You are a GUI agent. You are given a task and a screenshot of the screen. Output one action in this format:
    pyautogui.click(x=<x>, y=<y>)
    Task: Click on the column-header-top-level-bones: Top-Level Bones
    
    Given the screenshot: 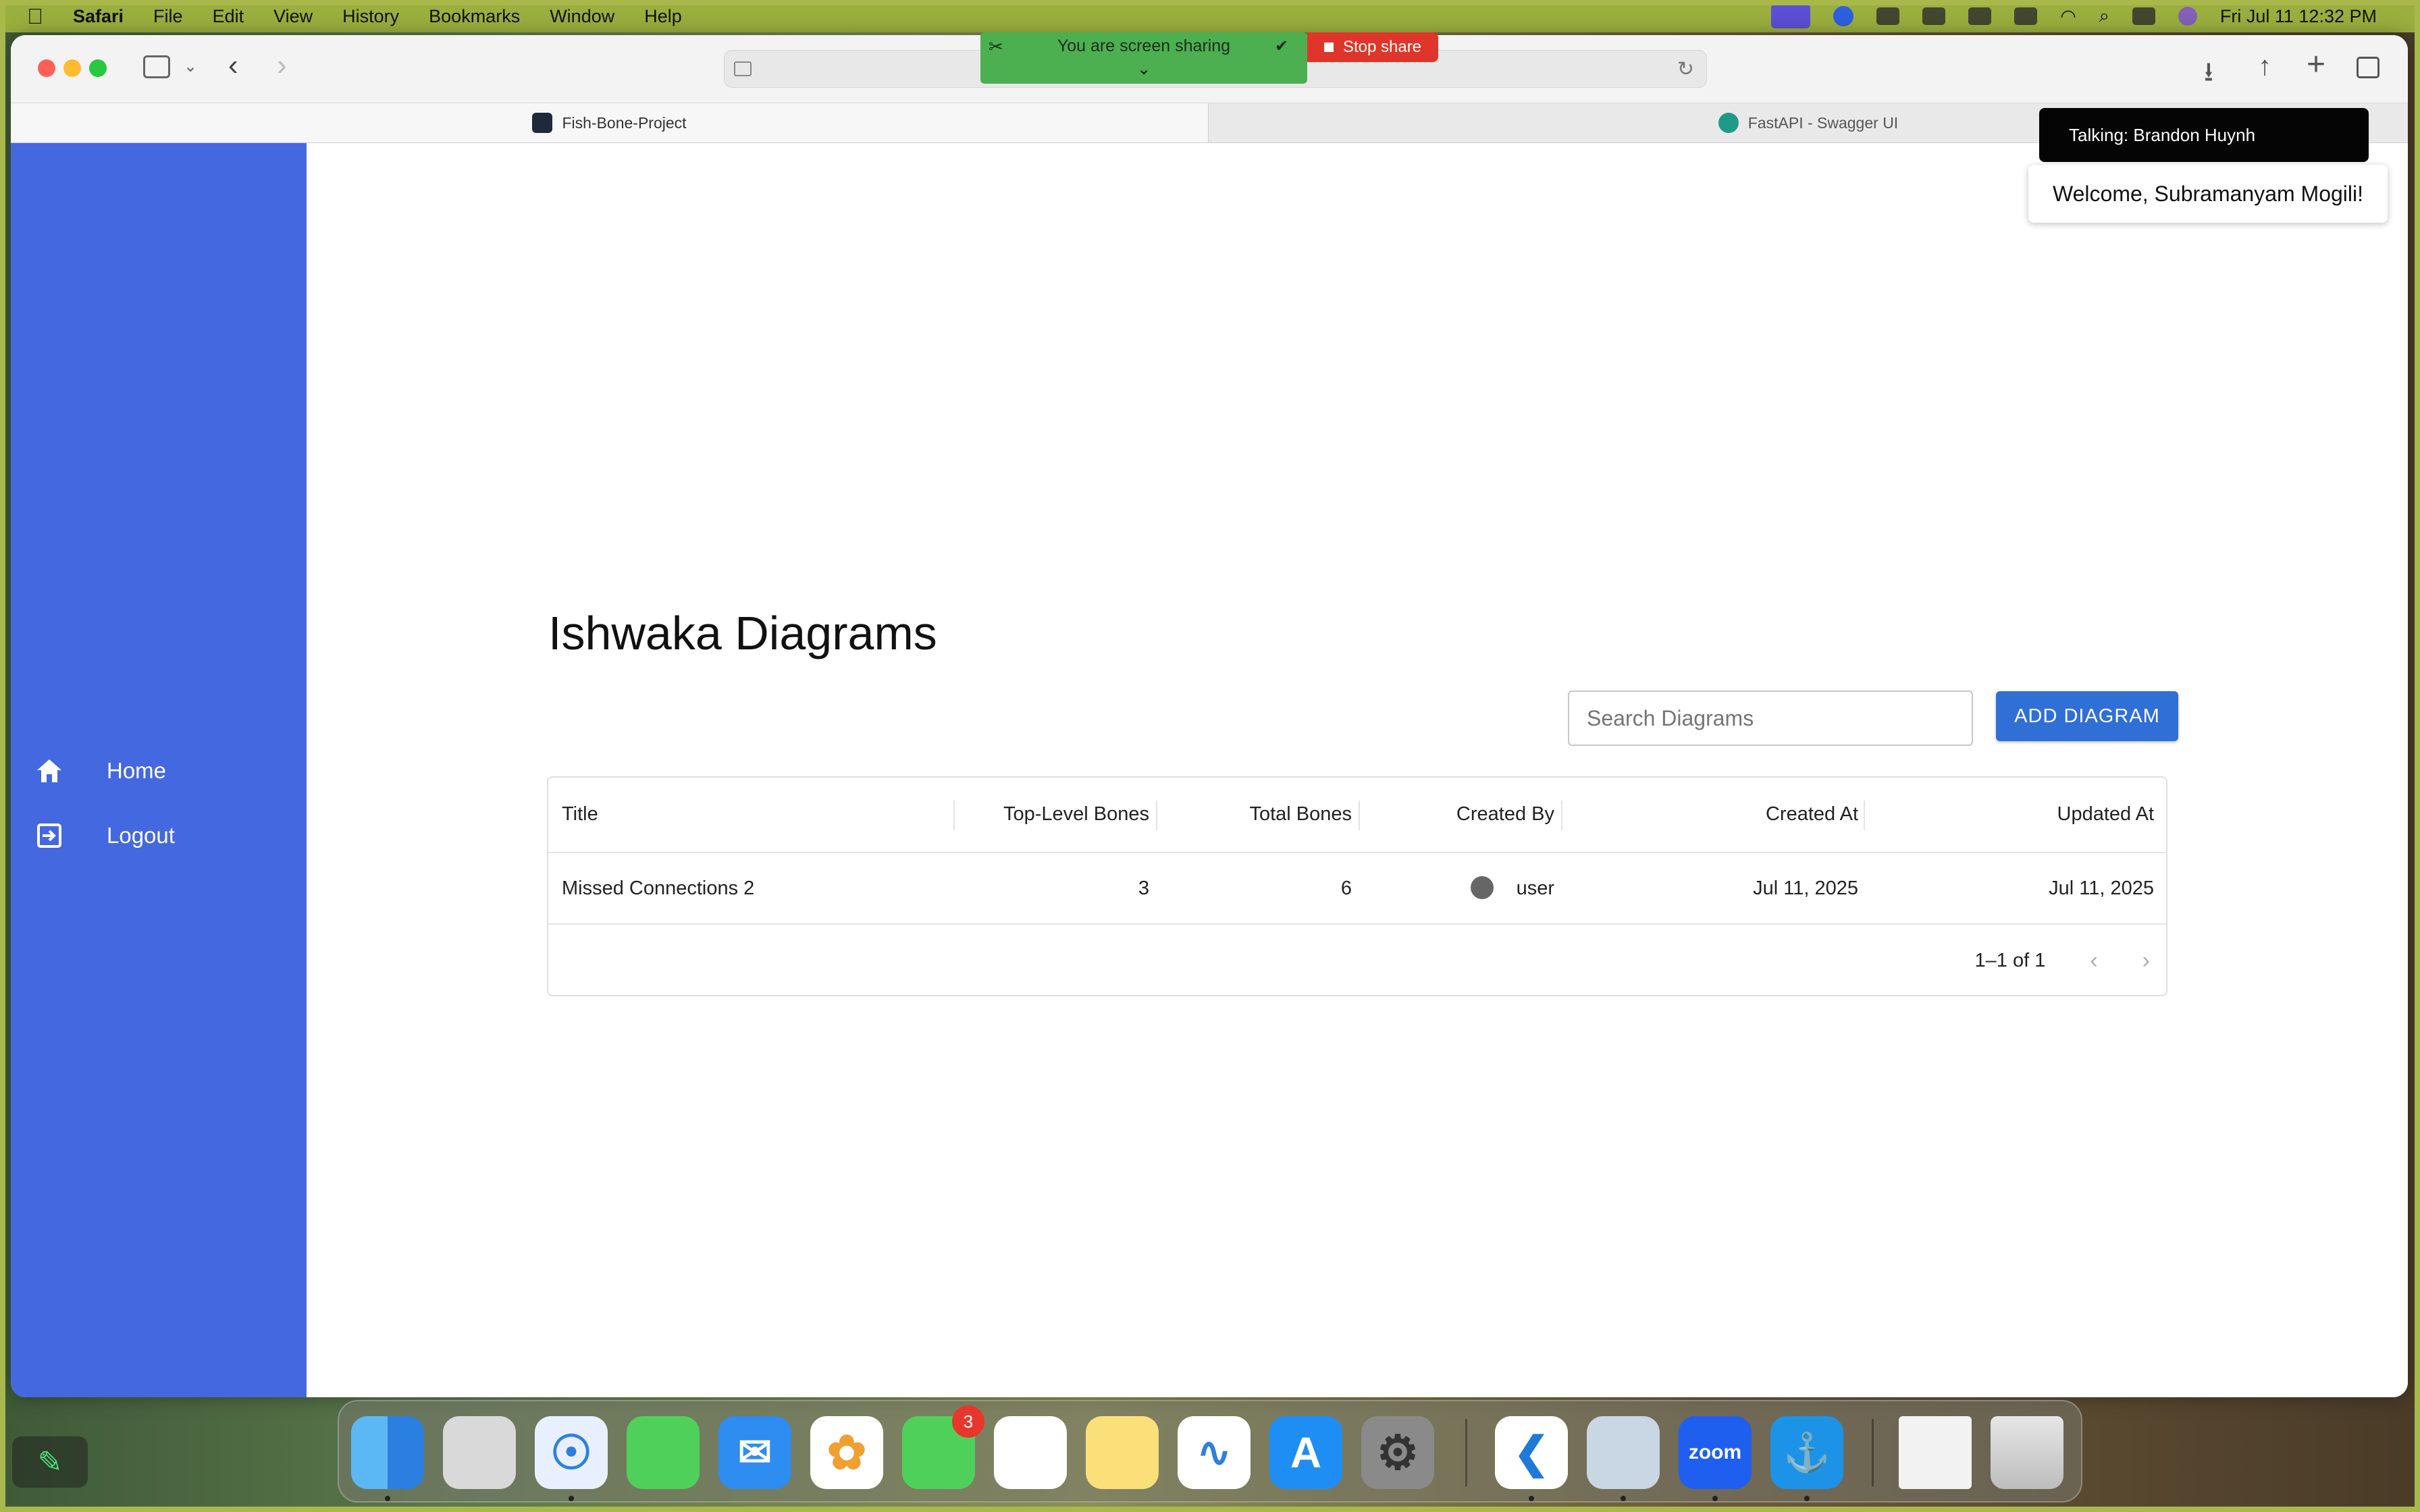 What is the action you would take?
    pyautogui.click(x=1076, y=814)
    